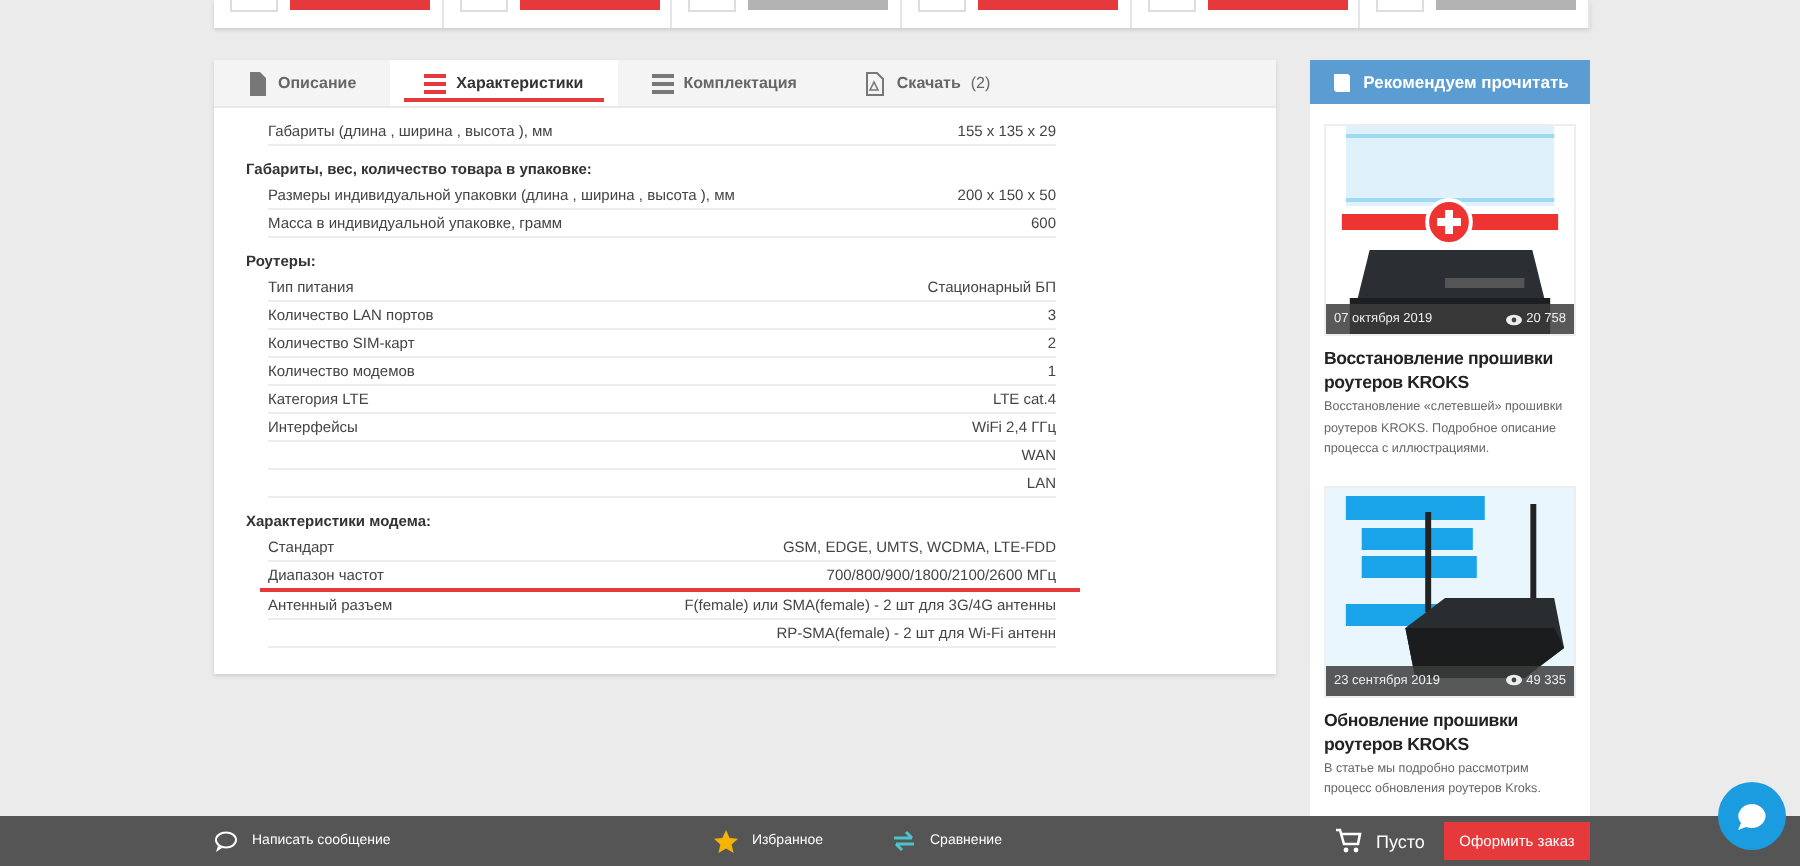 The height and width of the screenshot is (866, 1800). What do you see at coordinates (724, 83) in the screenshot?
I see `tab: Комплектация` at bounding box center [724, 83].